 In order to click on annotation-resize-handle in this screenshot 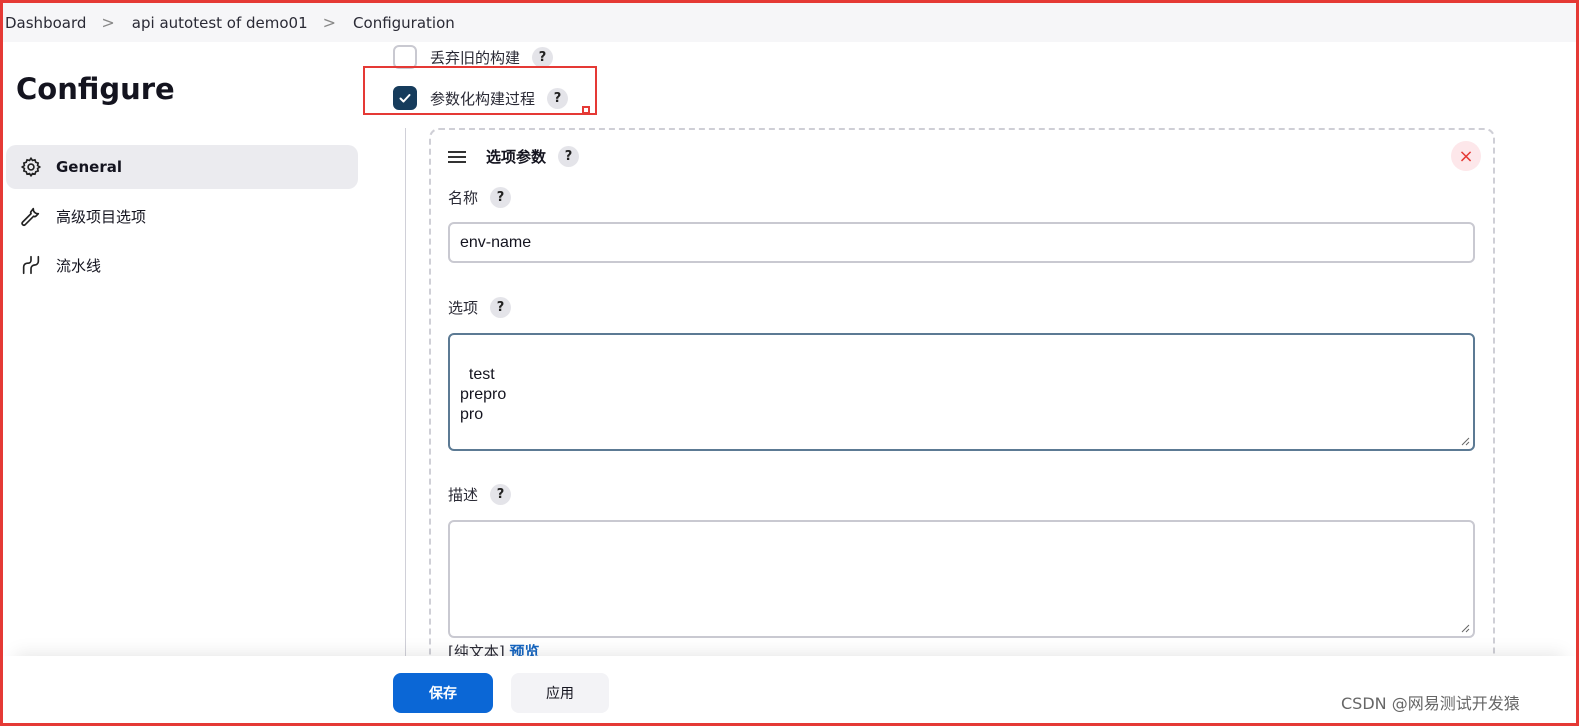, I will do `click(586, 110)`.